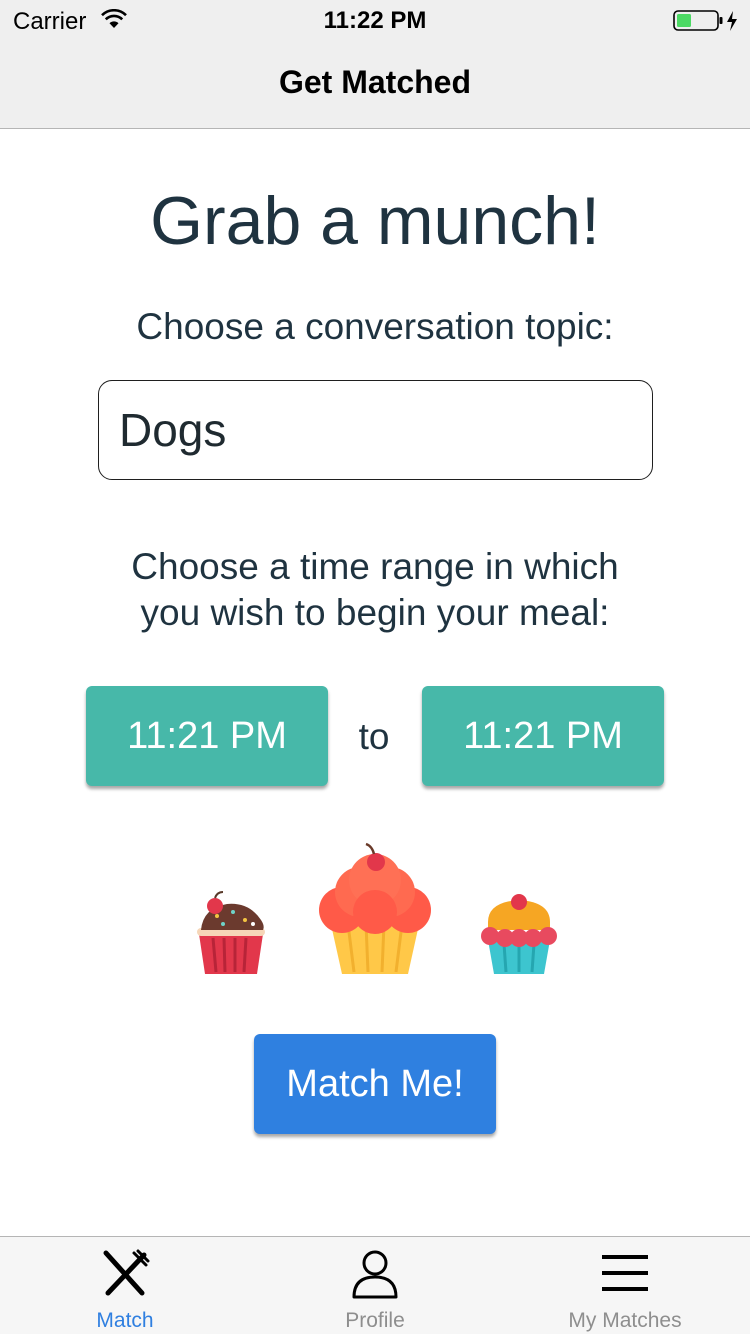 Image resolution: width=750 pixels, height=1334 pixels. I want to click on tab-profile: Profile, so click(375, 1285).